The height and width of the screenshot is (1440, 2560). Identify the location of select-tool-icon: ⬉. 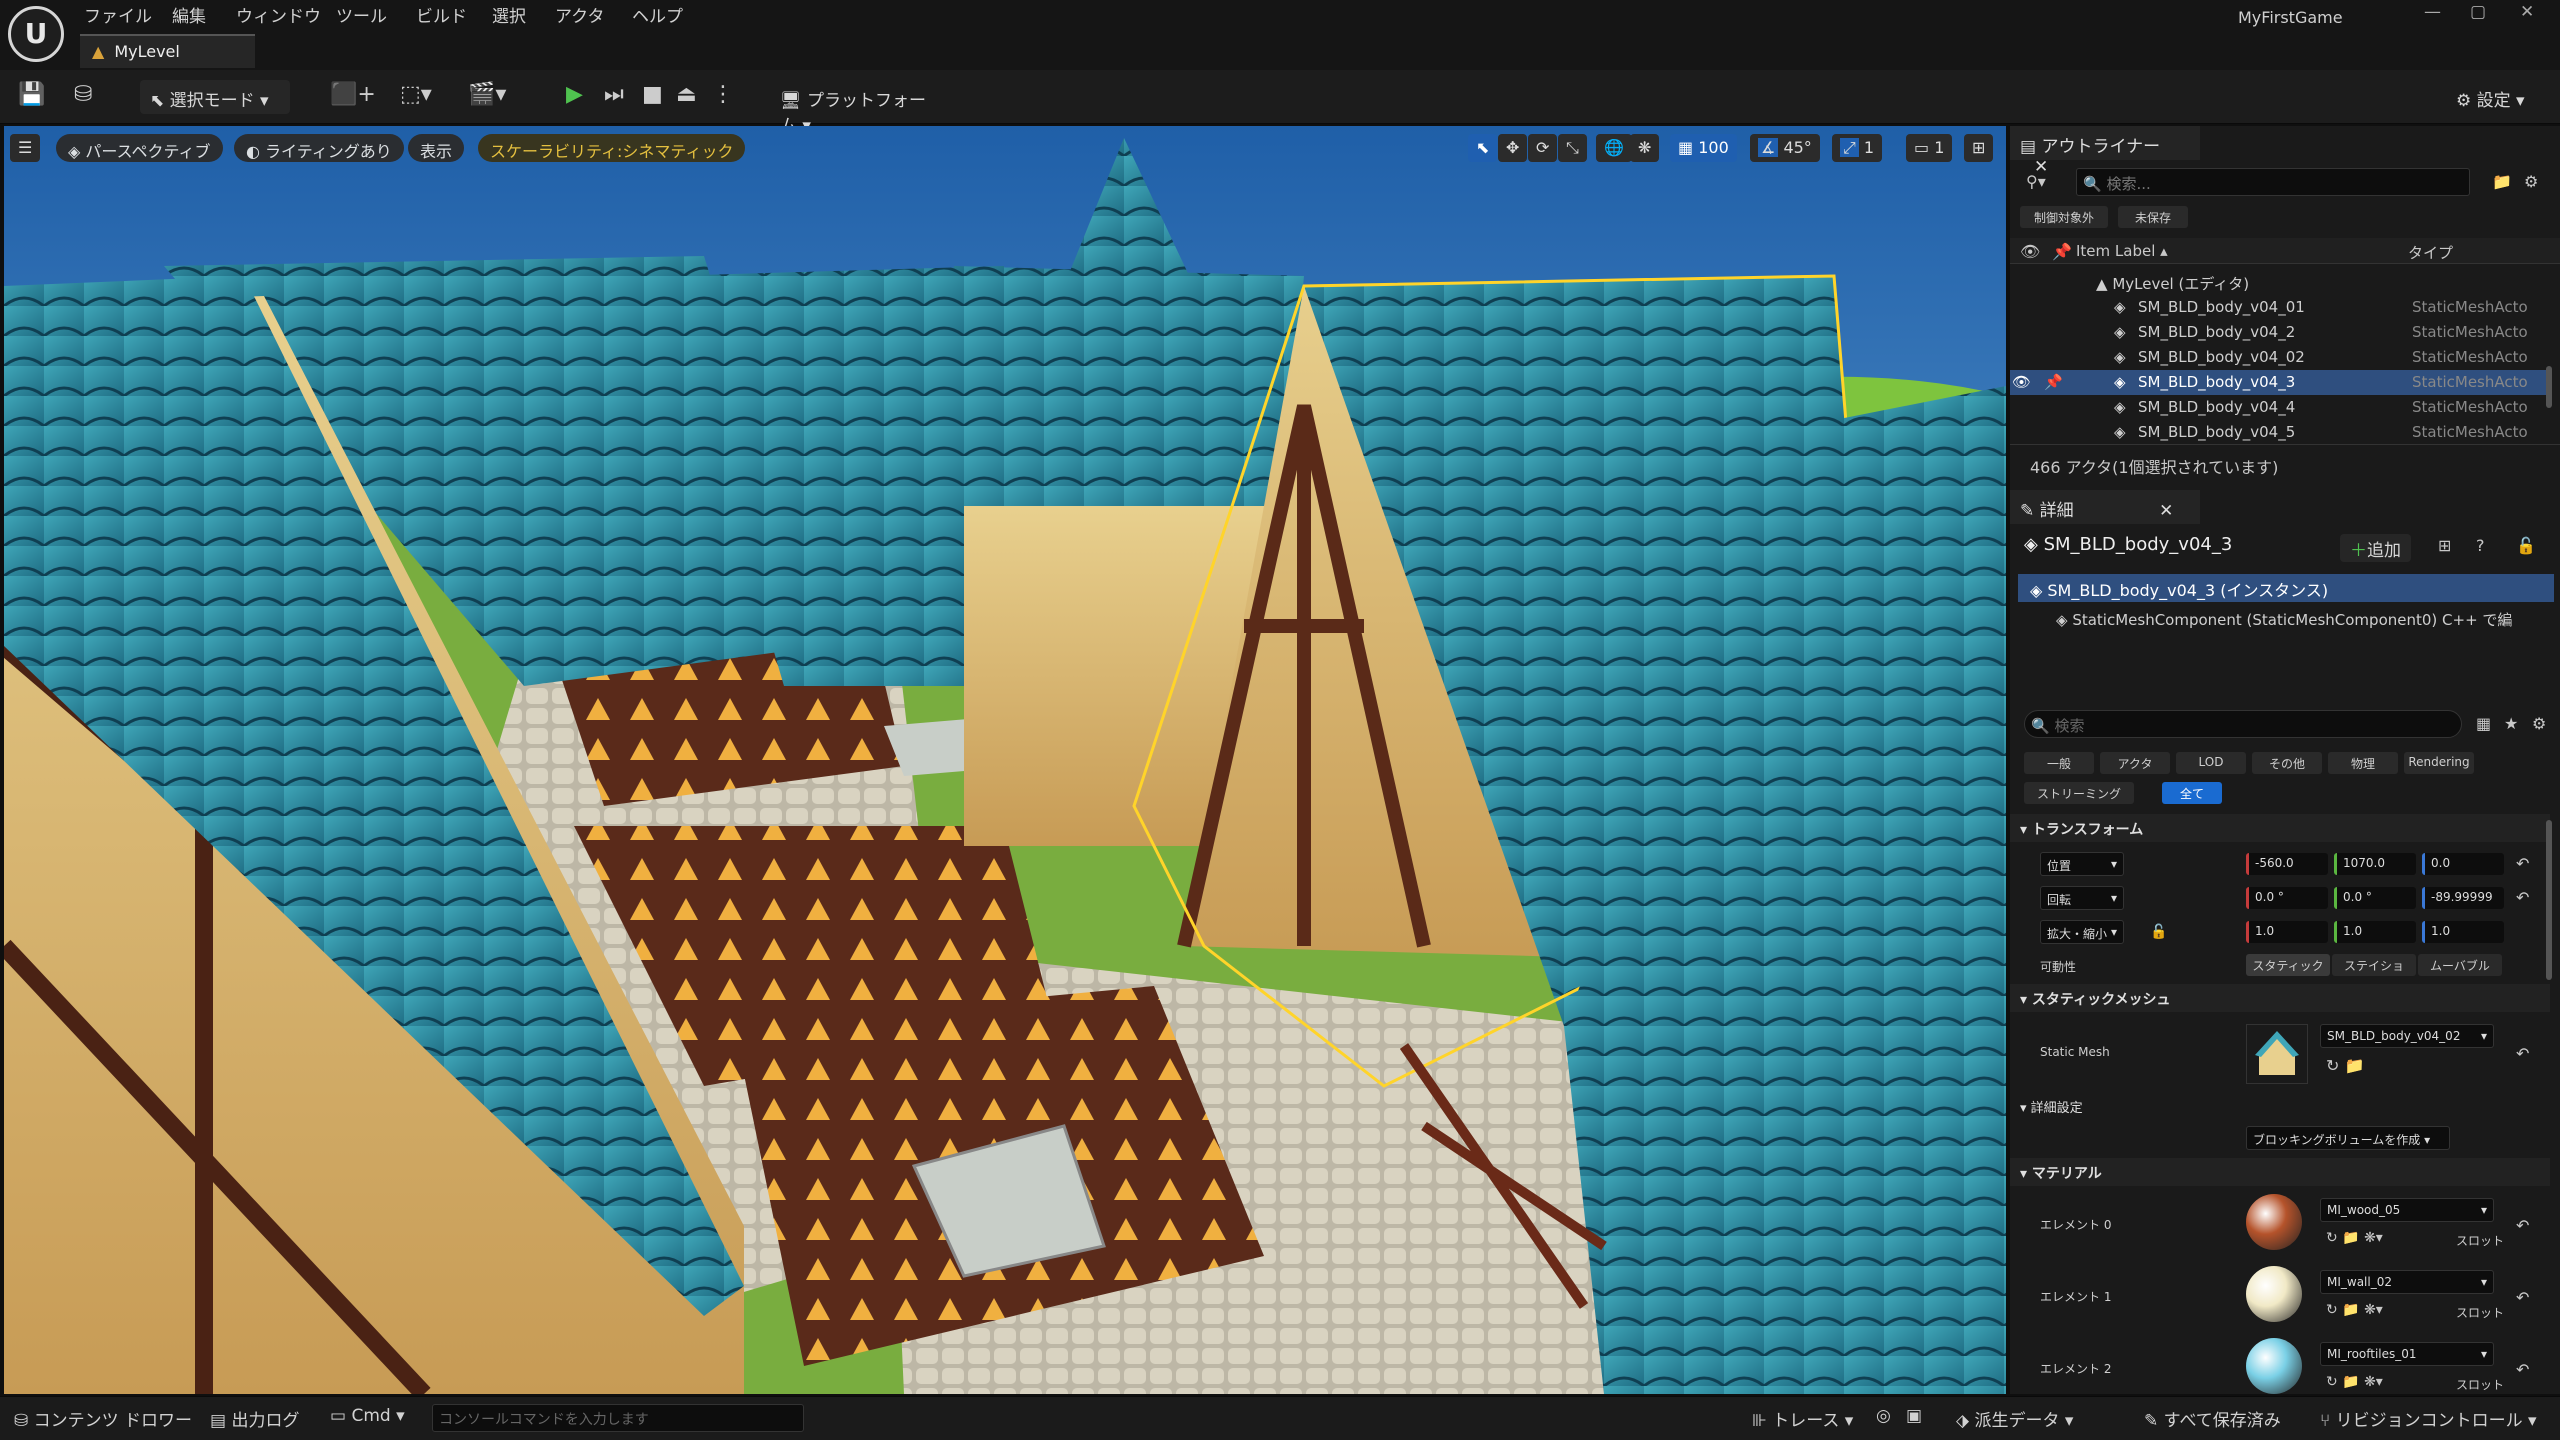
(1483, 148).